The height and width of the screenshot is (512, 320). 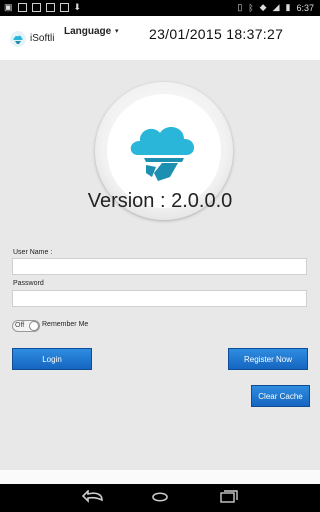 What do you see at coordinates (160, 201) in the screenshot?
I see `version-text: Version : 2.0.0.0` at bounding box center [160, 201].